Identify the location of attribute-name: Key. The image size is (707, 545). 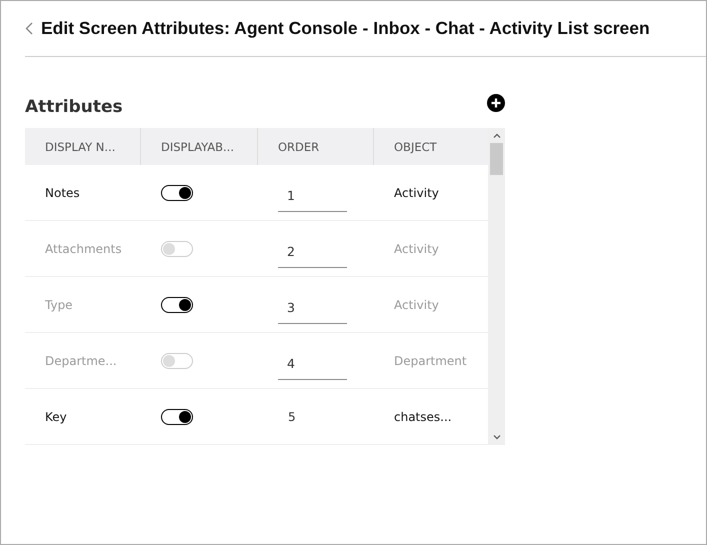
(56, 417).